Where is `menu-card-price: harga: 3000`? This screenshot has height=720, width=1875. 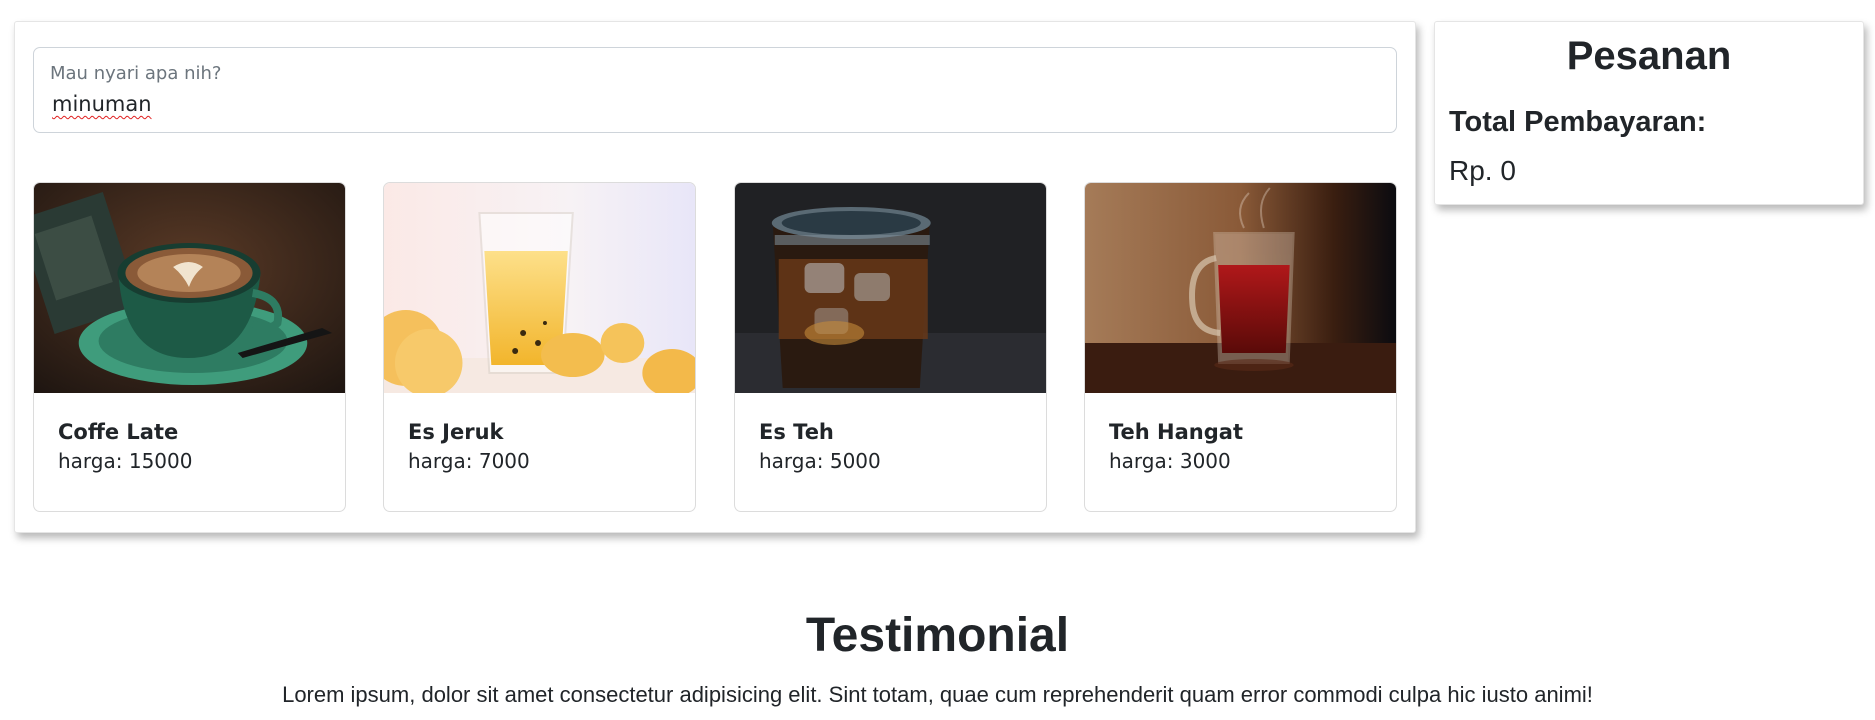 menu-card-price: harga: 3000 is located at coordinates (1170, 461).